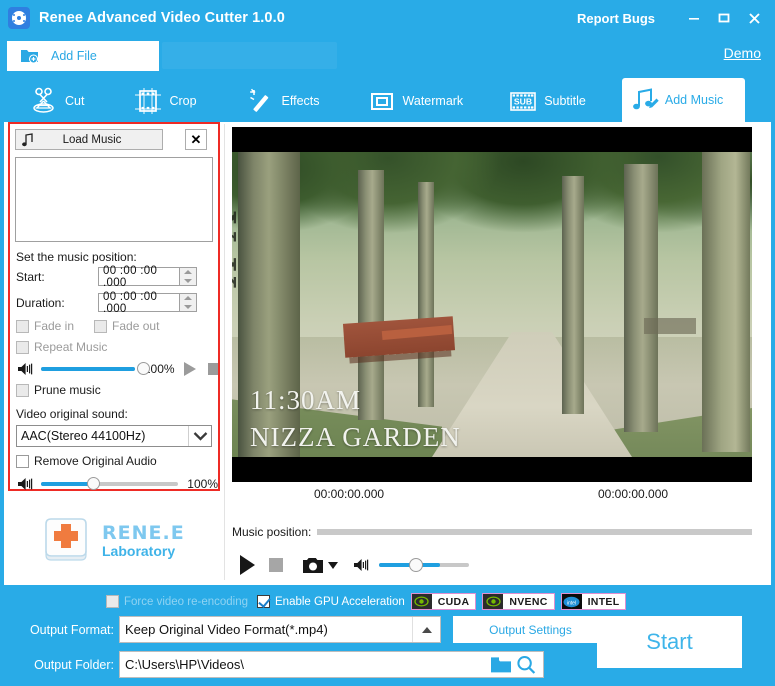  I want to click on maximize-icon, so click(724, 18).